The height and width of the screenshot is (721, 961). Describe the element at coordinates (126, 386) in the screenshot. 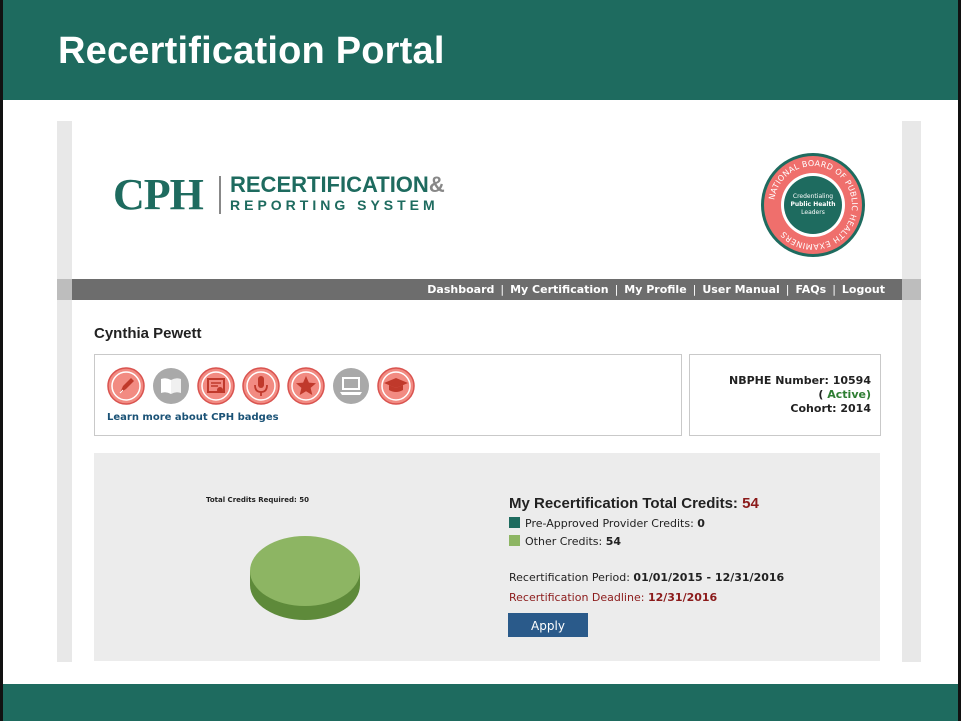

I see `pen-icon` at that location.